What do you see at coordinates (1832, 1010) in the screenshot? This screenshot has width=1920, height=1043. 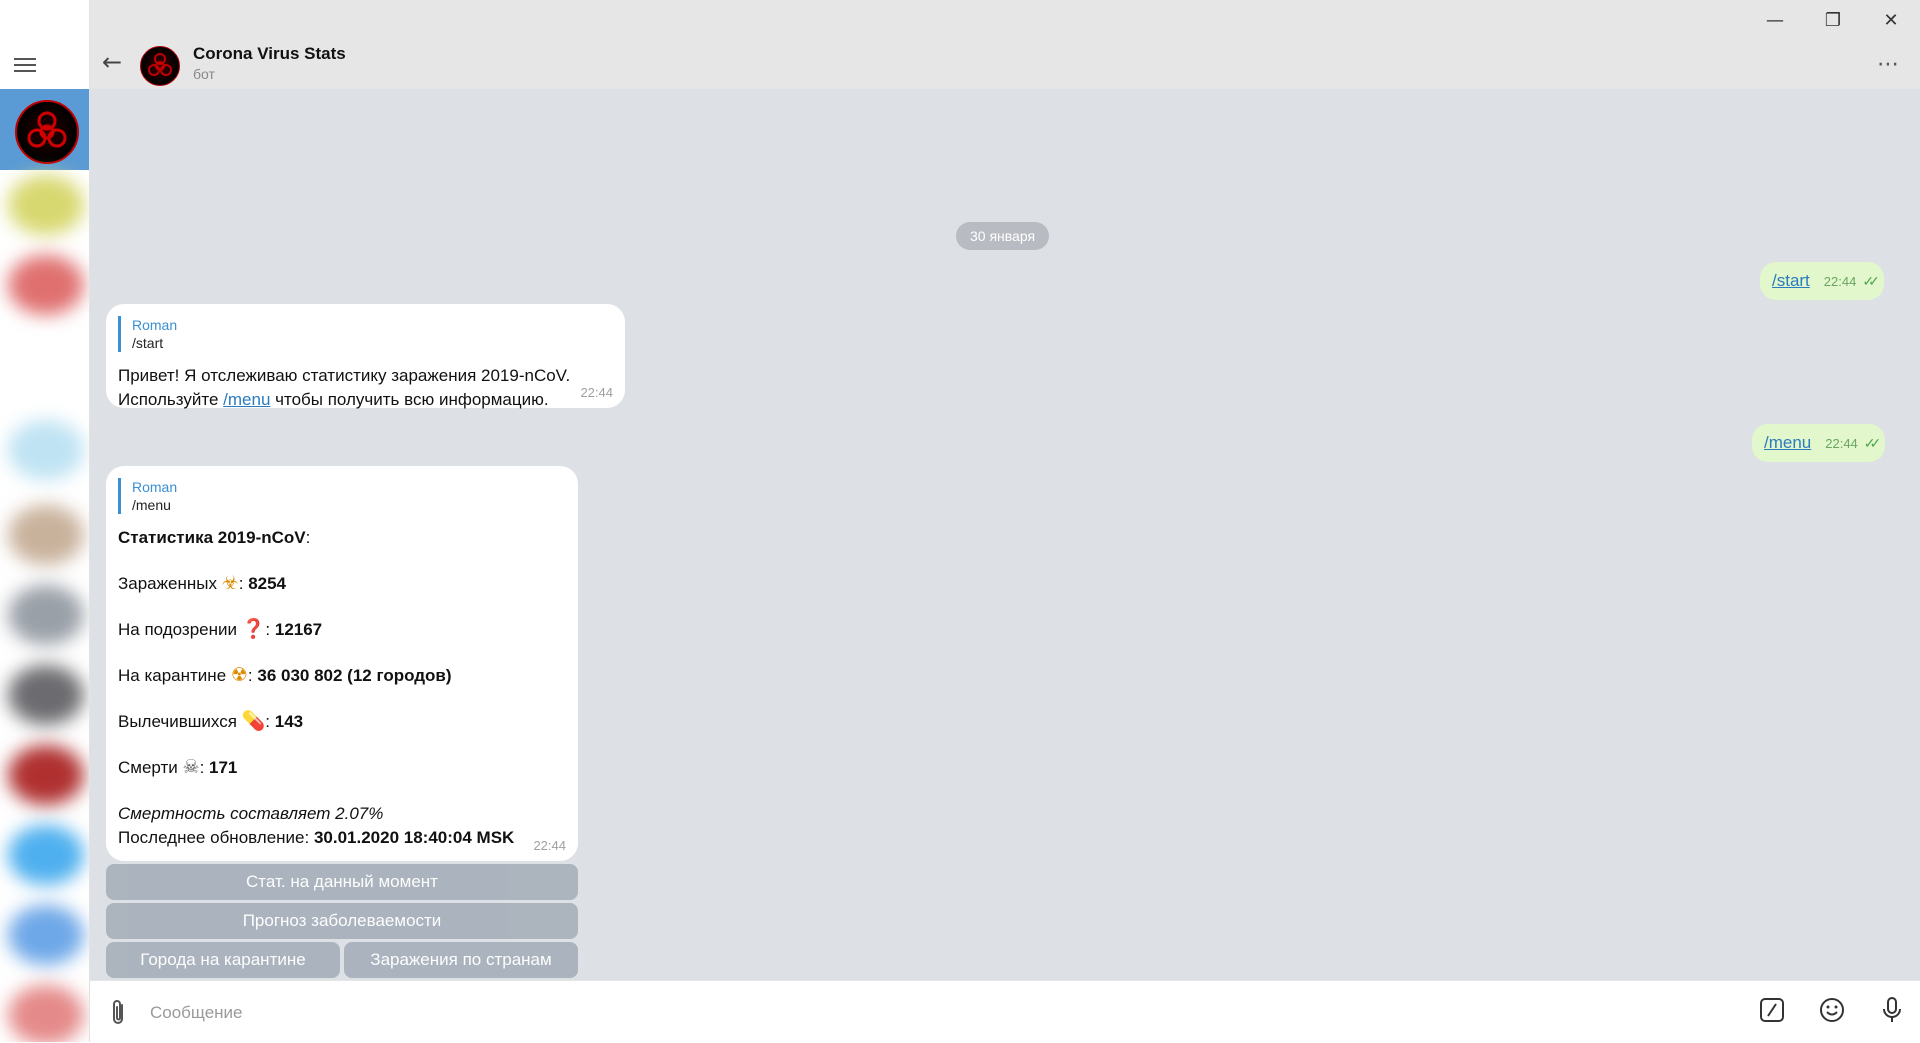 I see `emoji-icon` at bounding box center [1832, 1010].